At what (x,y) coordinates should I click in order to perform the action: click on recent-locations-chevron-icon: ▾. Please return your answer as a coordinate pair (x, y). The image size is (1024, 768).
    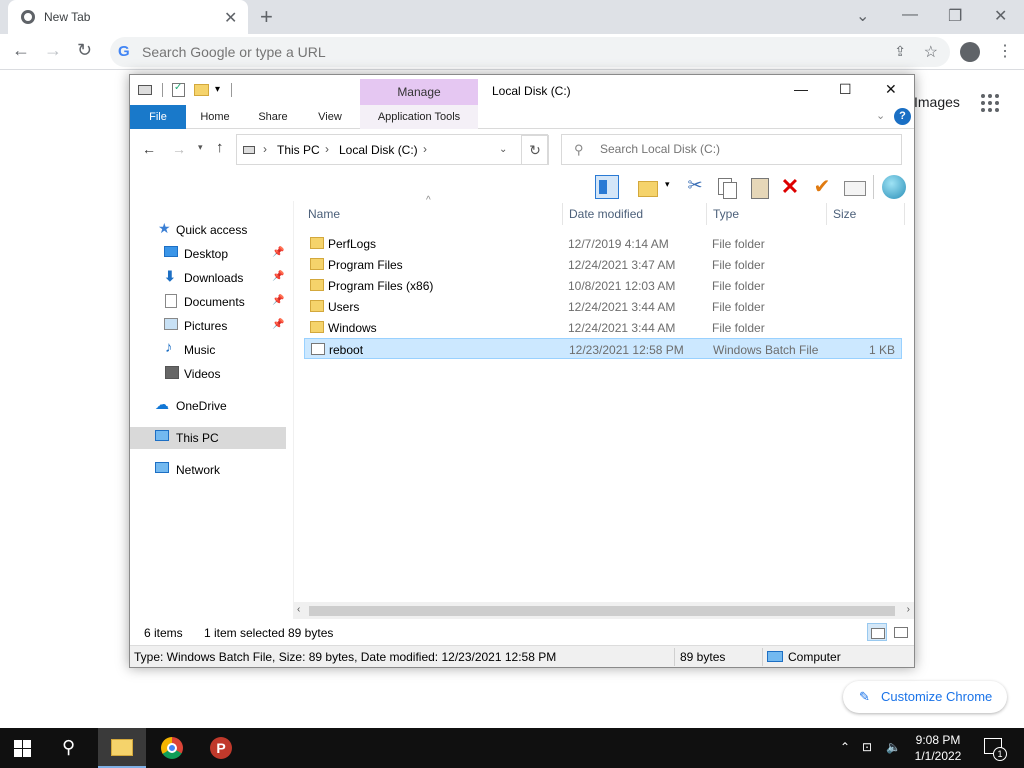
    Looking at the image, I should click on (200, 147).